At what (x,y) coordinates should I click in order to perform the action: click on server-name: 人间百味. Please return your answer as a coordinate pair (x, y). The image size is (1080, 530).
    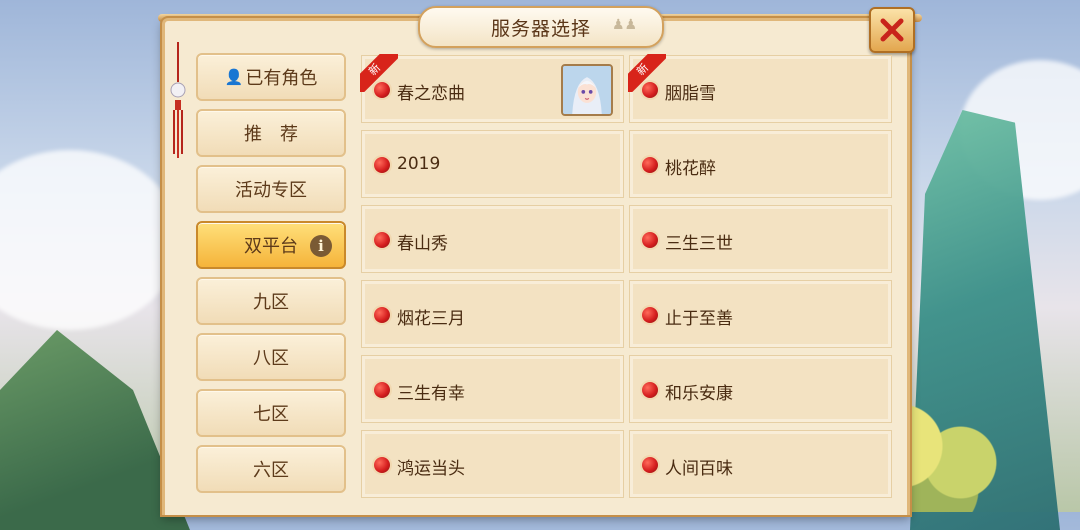
    Looking at the image, I should click on (699, 469).